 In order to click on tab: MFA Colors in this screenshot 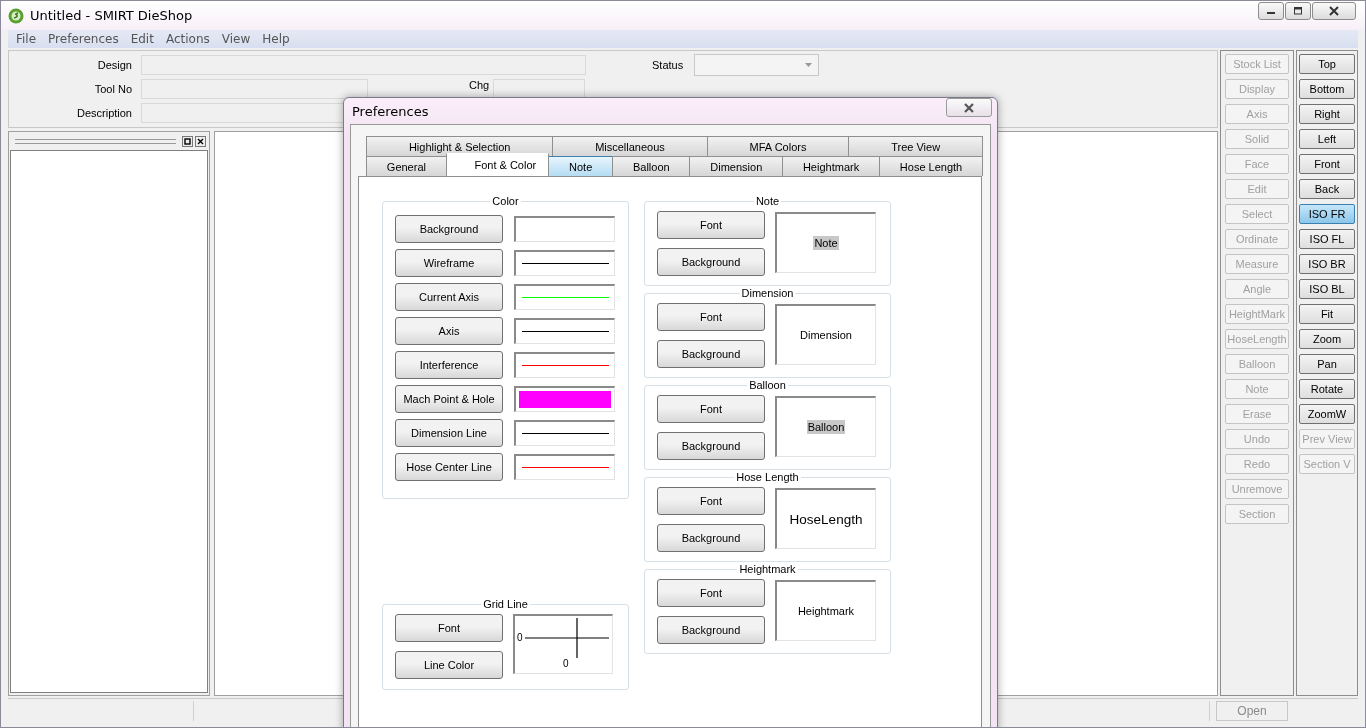, I will do `click(778, 146)`.